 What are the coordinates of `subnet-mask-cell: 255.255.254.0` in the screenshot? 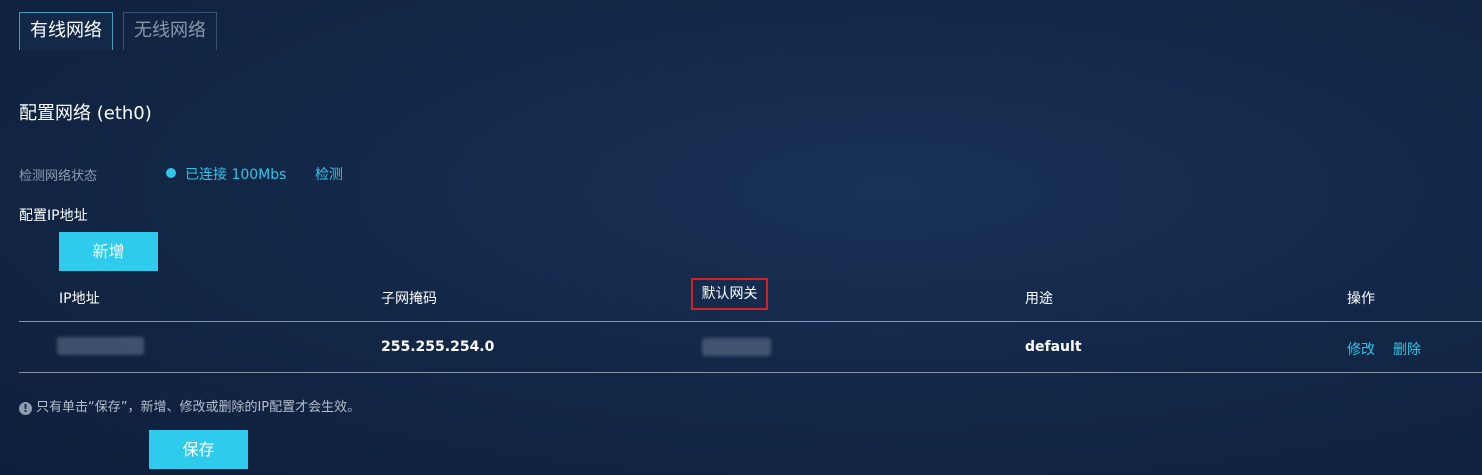 It's located at (438, 347).